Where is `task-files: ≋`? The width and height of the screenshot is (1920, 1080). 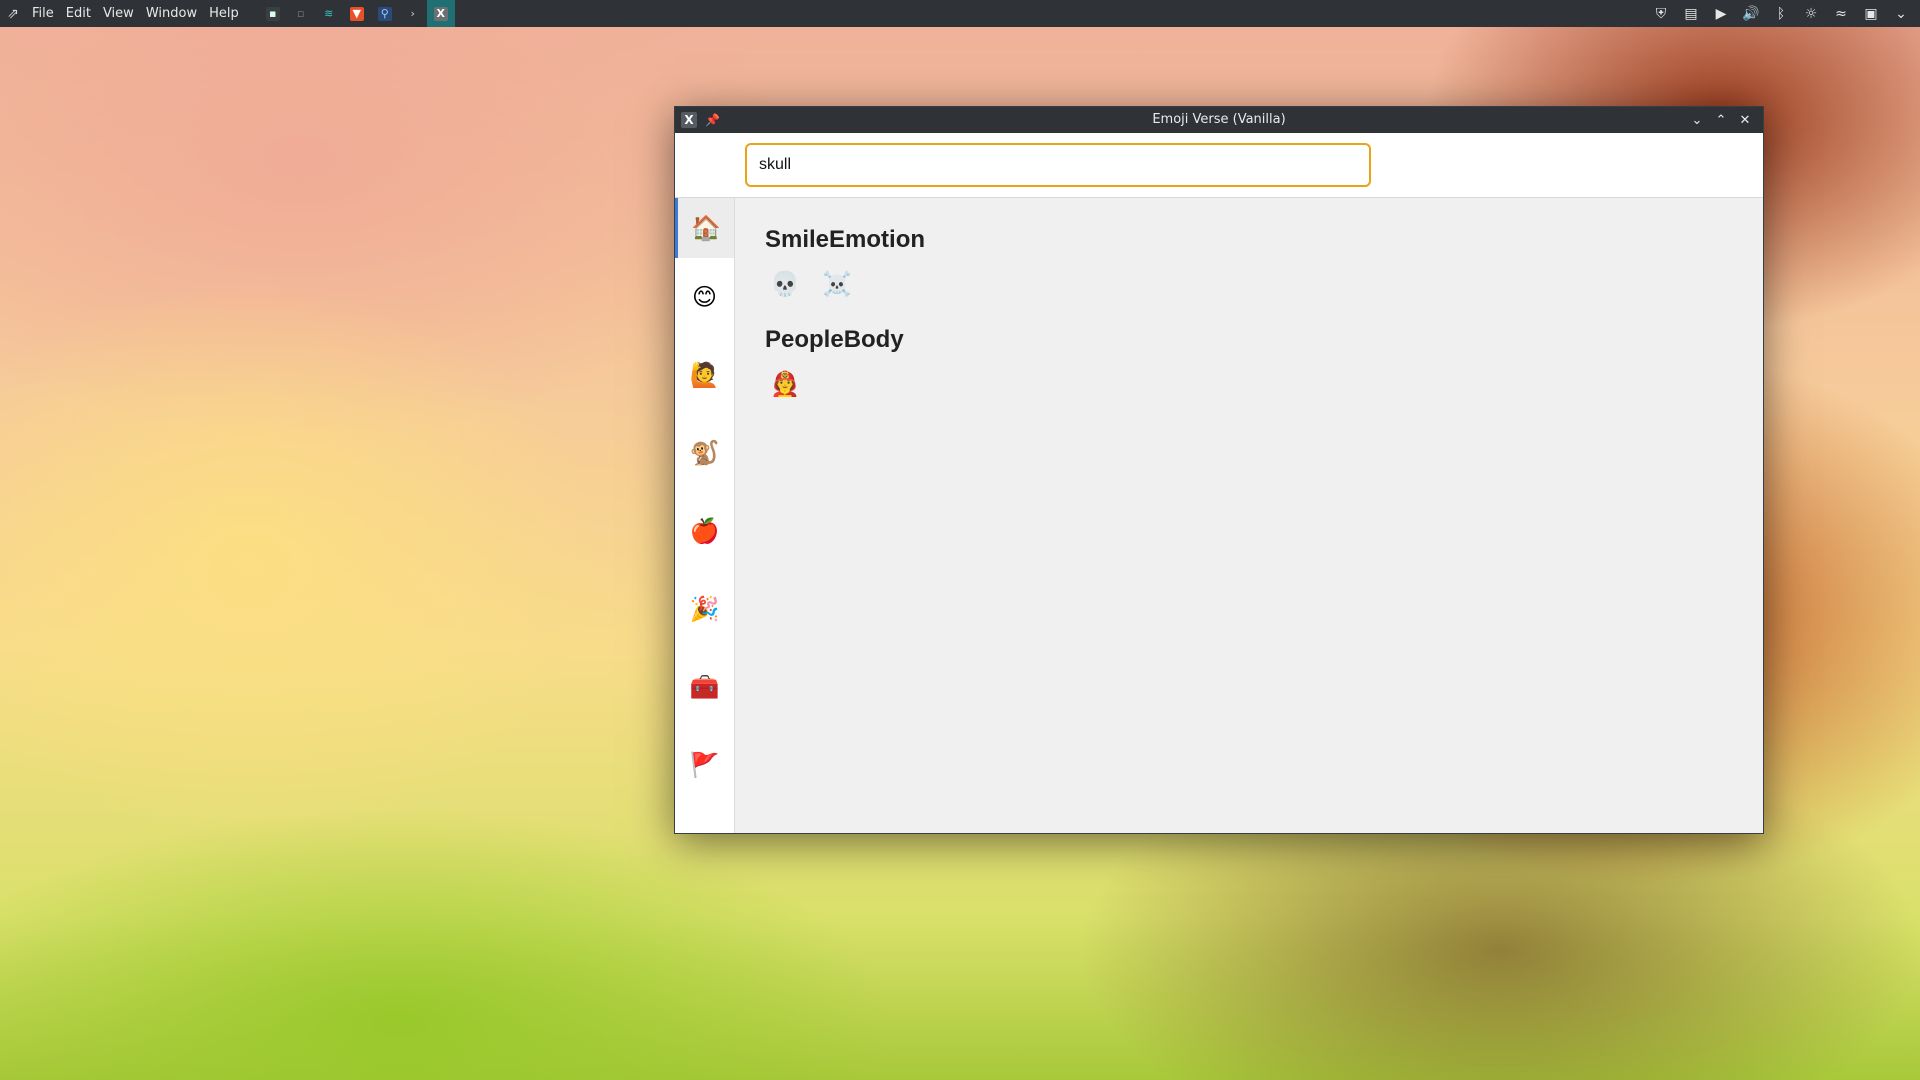
task-files: ≋ is located at coordinates (329, 13).